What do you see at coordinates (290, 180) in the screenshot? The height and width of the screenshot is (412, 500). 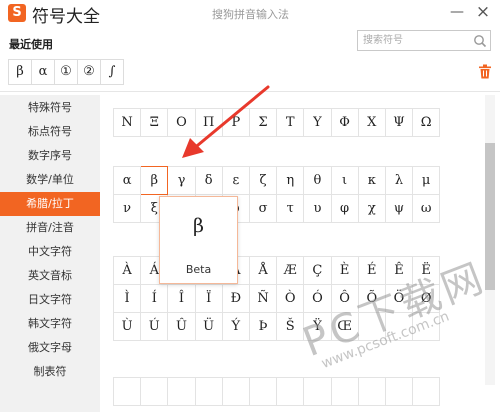 I see `symbol-cell: η` at bounding box center [290, 180].